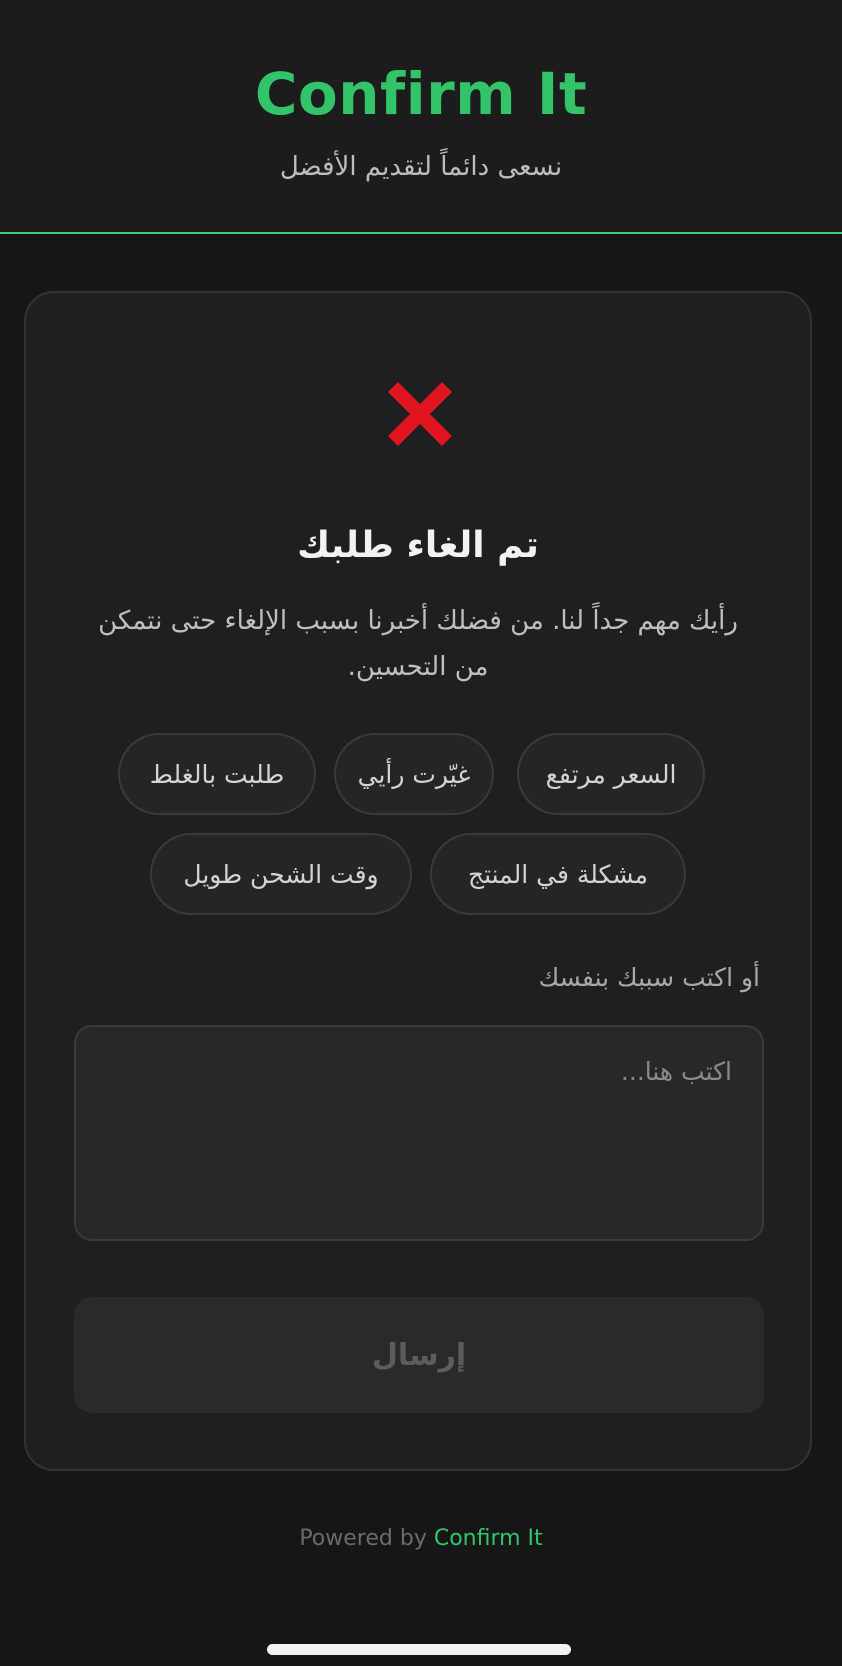 The image size is (842, 1666). I want to click on reason-chip-changed-mind: غيّرت رأيي, so click(414, 774).